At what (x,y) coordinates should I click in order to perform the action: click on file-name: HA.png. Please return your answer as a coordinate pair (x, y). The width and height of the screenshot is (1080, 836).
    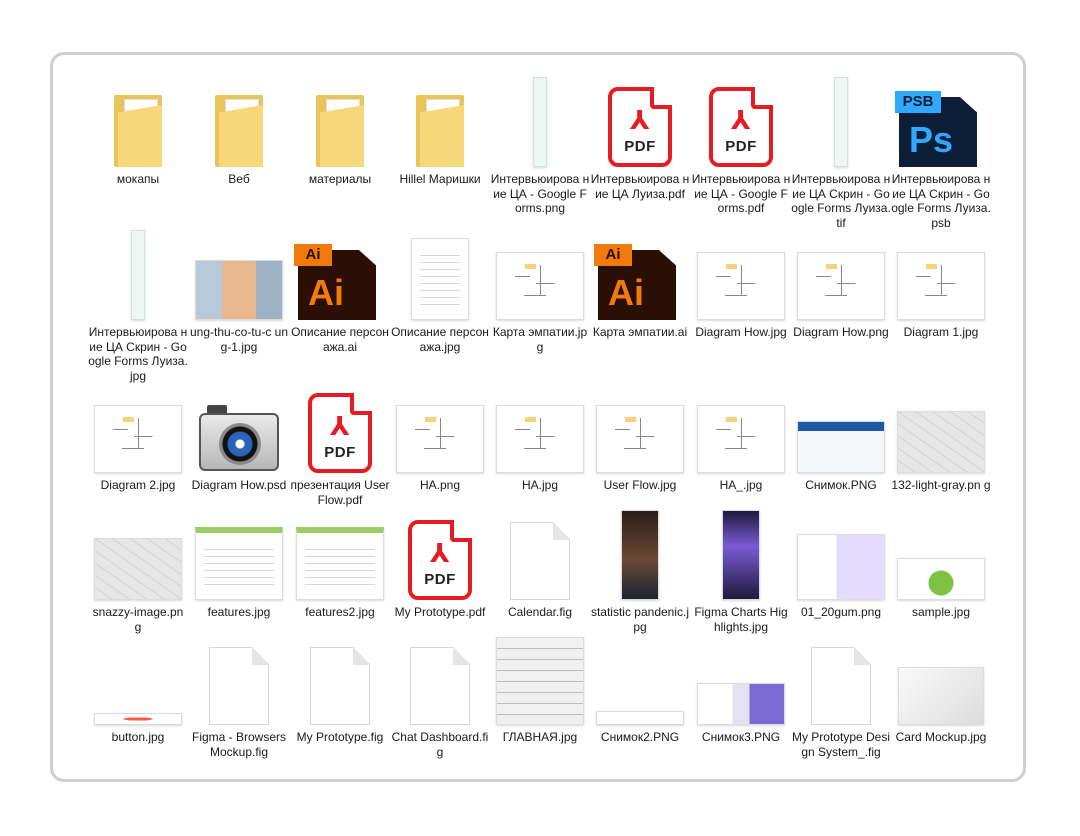
    Looking at the image, I should click on (440, 485).